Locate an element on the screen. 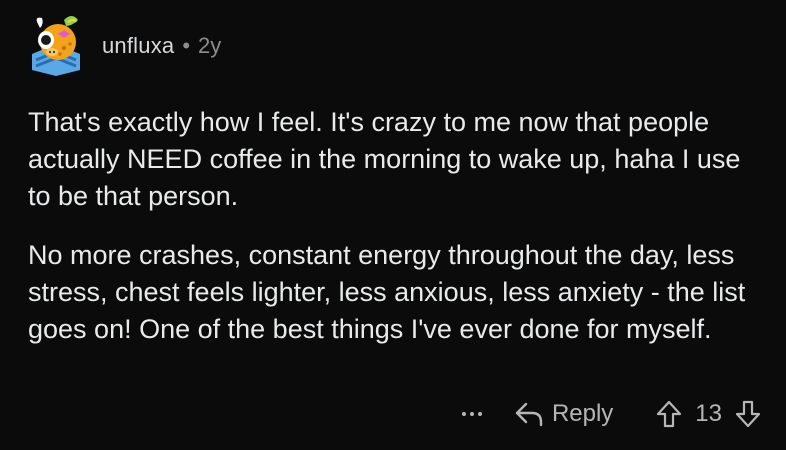  upvote-arrow-icon is located at coordinates (669, 414).